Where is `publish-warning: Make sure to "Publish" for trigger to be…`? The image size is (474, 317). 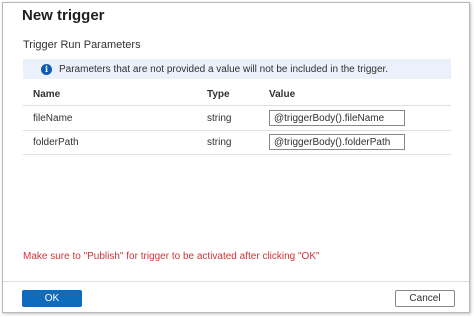 publish-warning: Make sure to "Publish" for trigger to be… is located at coordinates (171, 256).